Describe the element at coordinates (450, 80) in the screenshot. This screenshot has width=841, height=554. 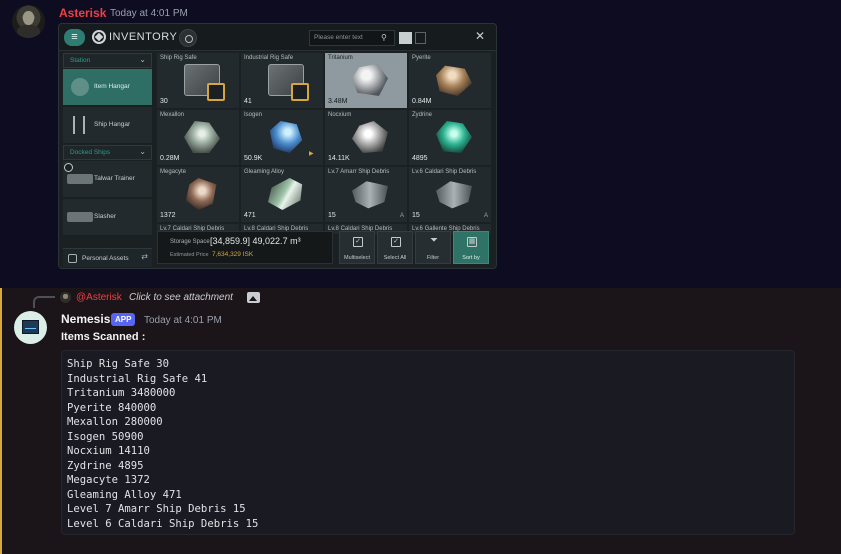
I see `item-tile: Pyerite 0.84M` at that location.